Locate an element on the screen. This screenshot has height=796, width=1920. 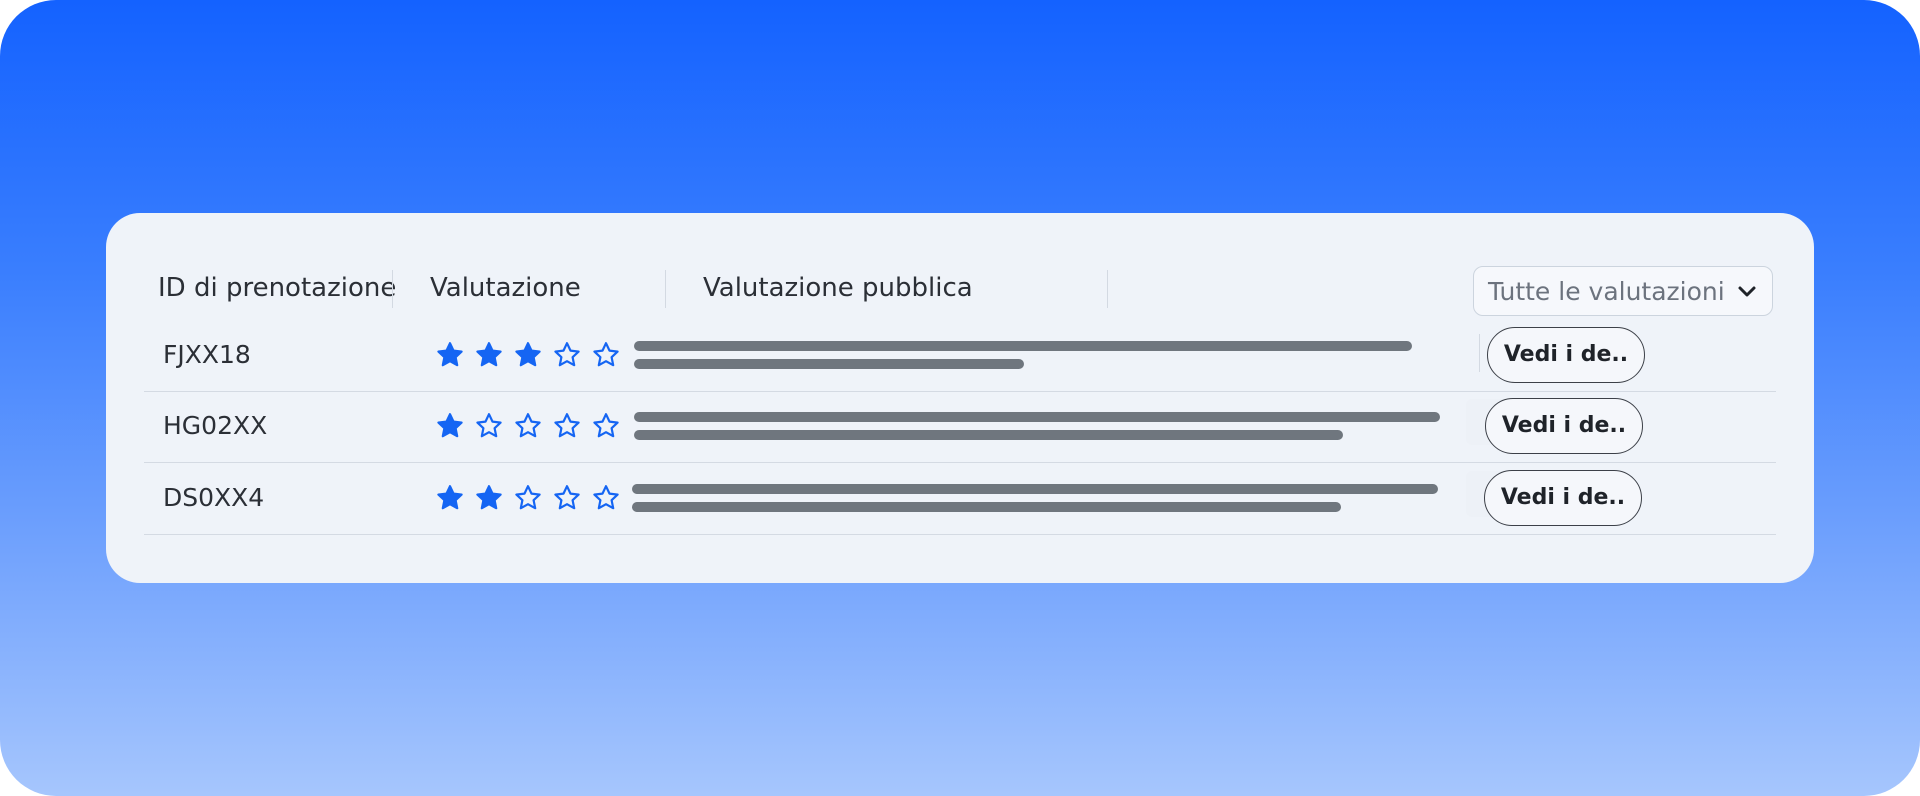
chevron-down-icon is located at coordinates (1747, 291).